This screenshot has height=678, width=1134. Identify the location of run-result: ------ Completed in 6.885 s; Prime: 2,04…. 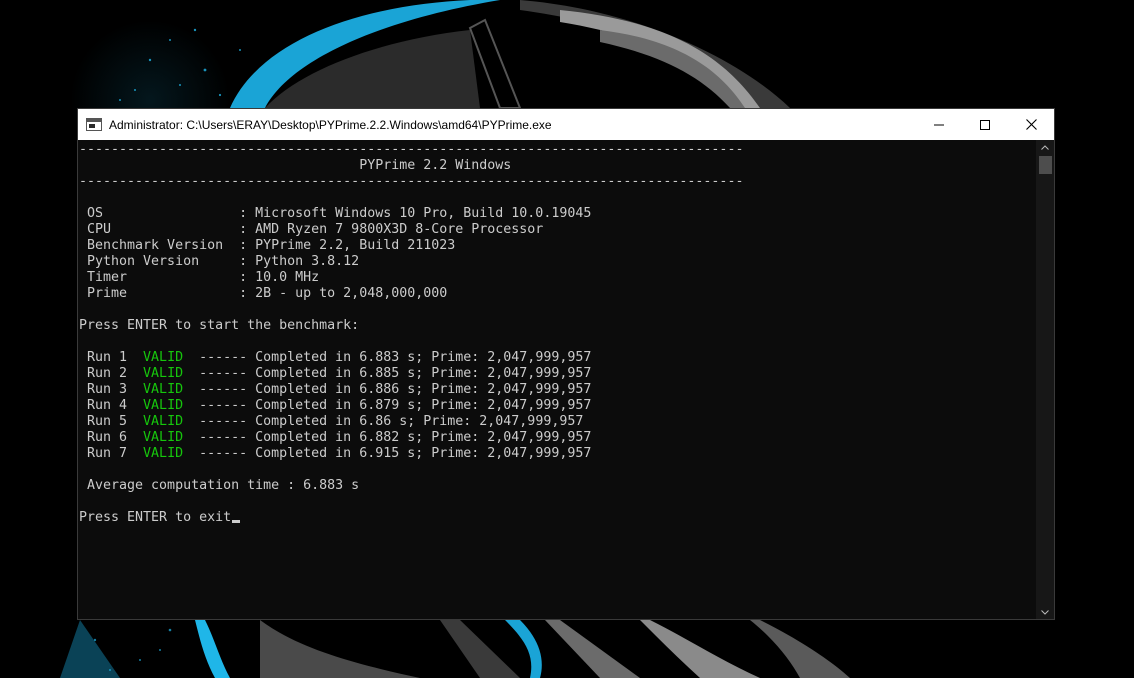
(387, 373).